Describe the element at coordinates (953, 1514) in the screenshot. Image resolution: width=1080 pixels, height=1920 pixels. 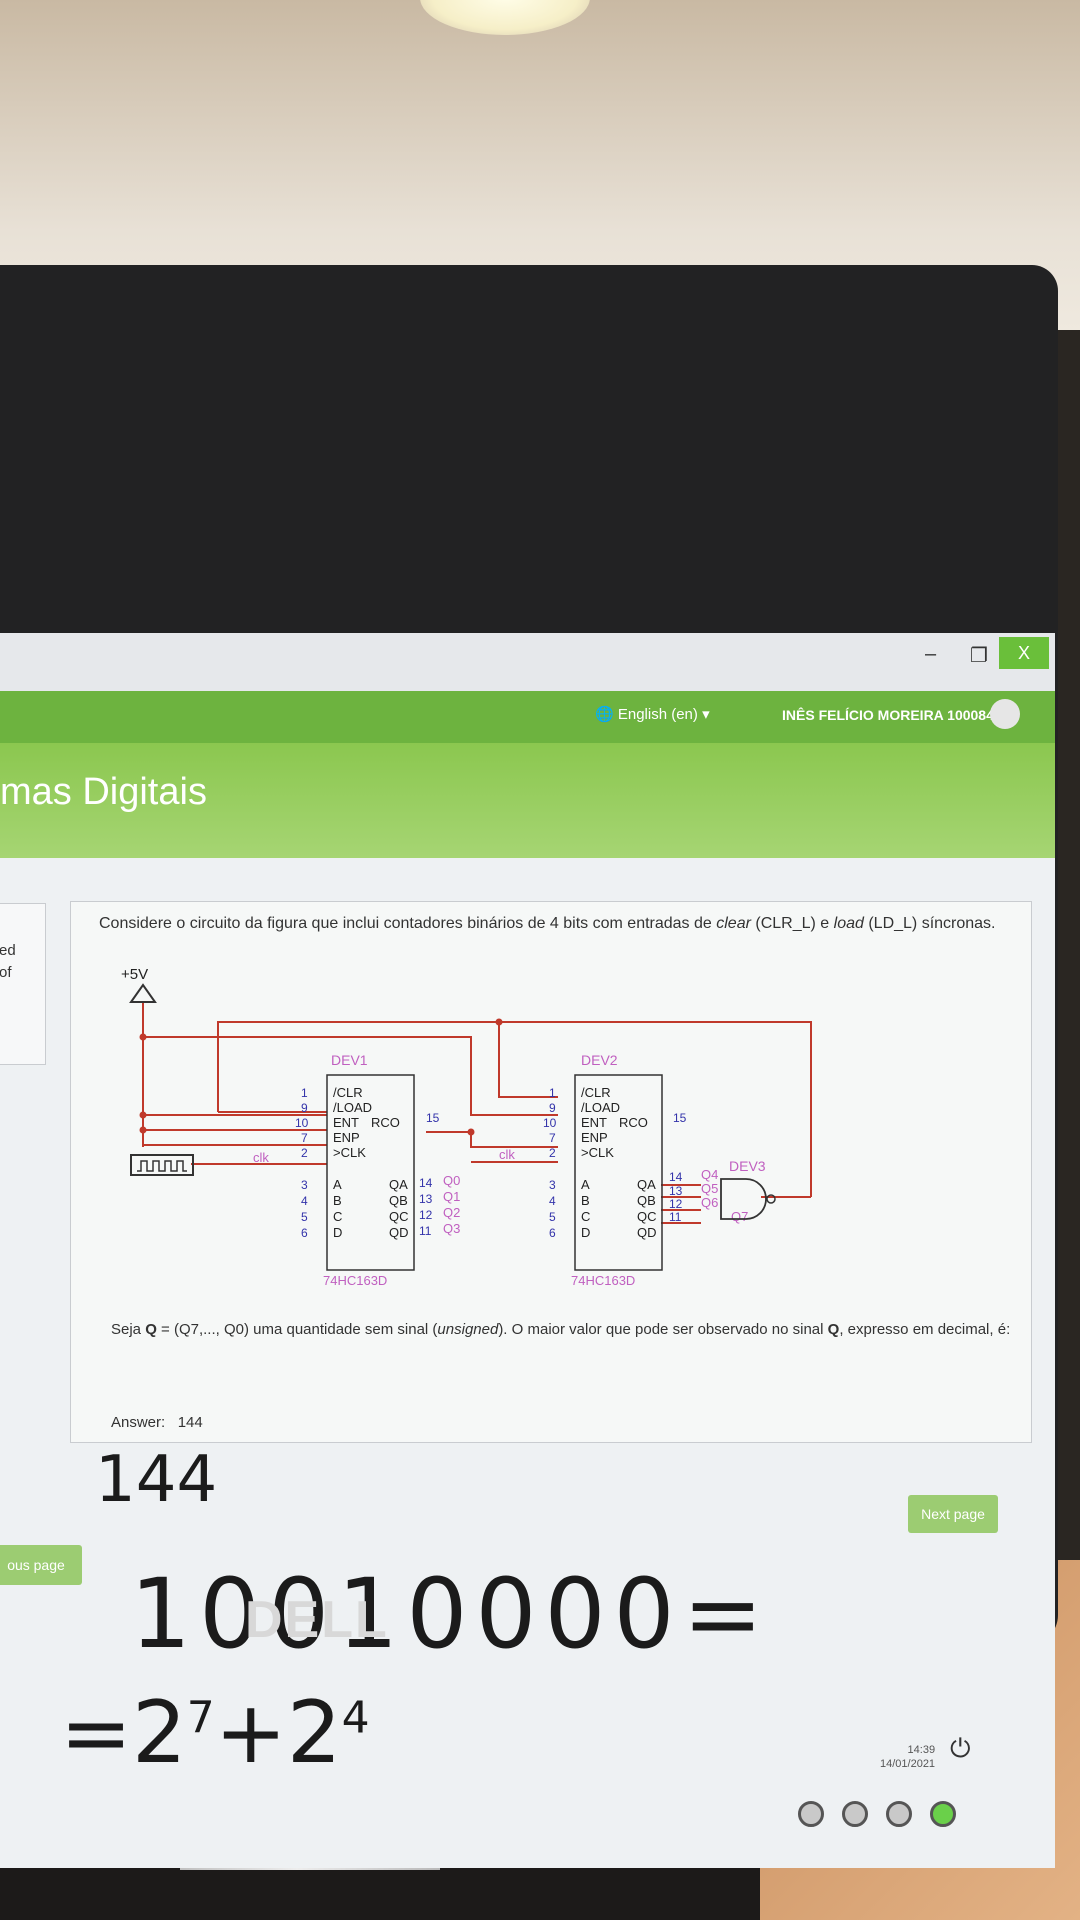
I see `next-page-button: Next page` at that location.